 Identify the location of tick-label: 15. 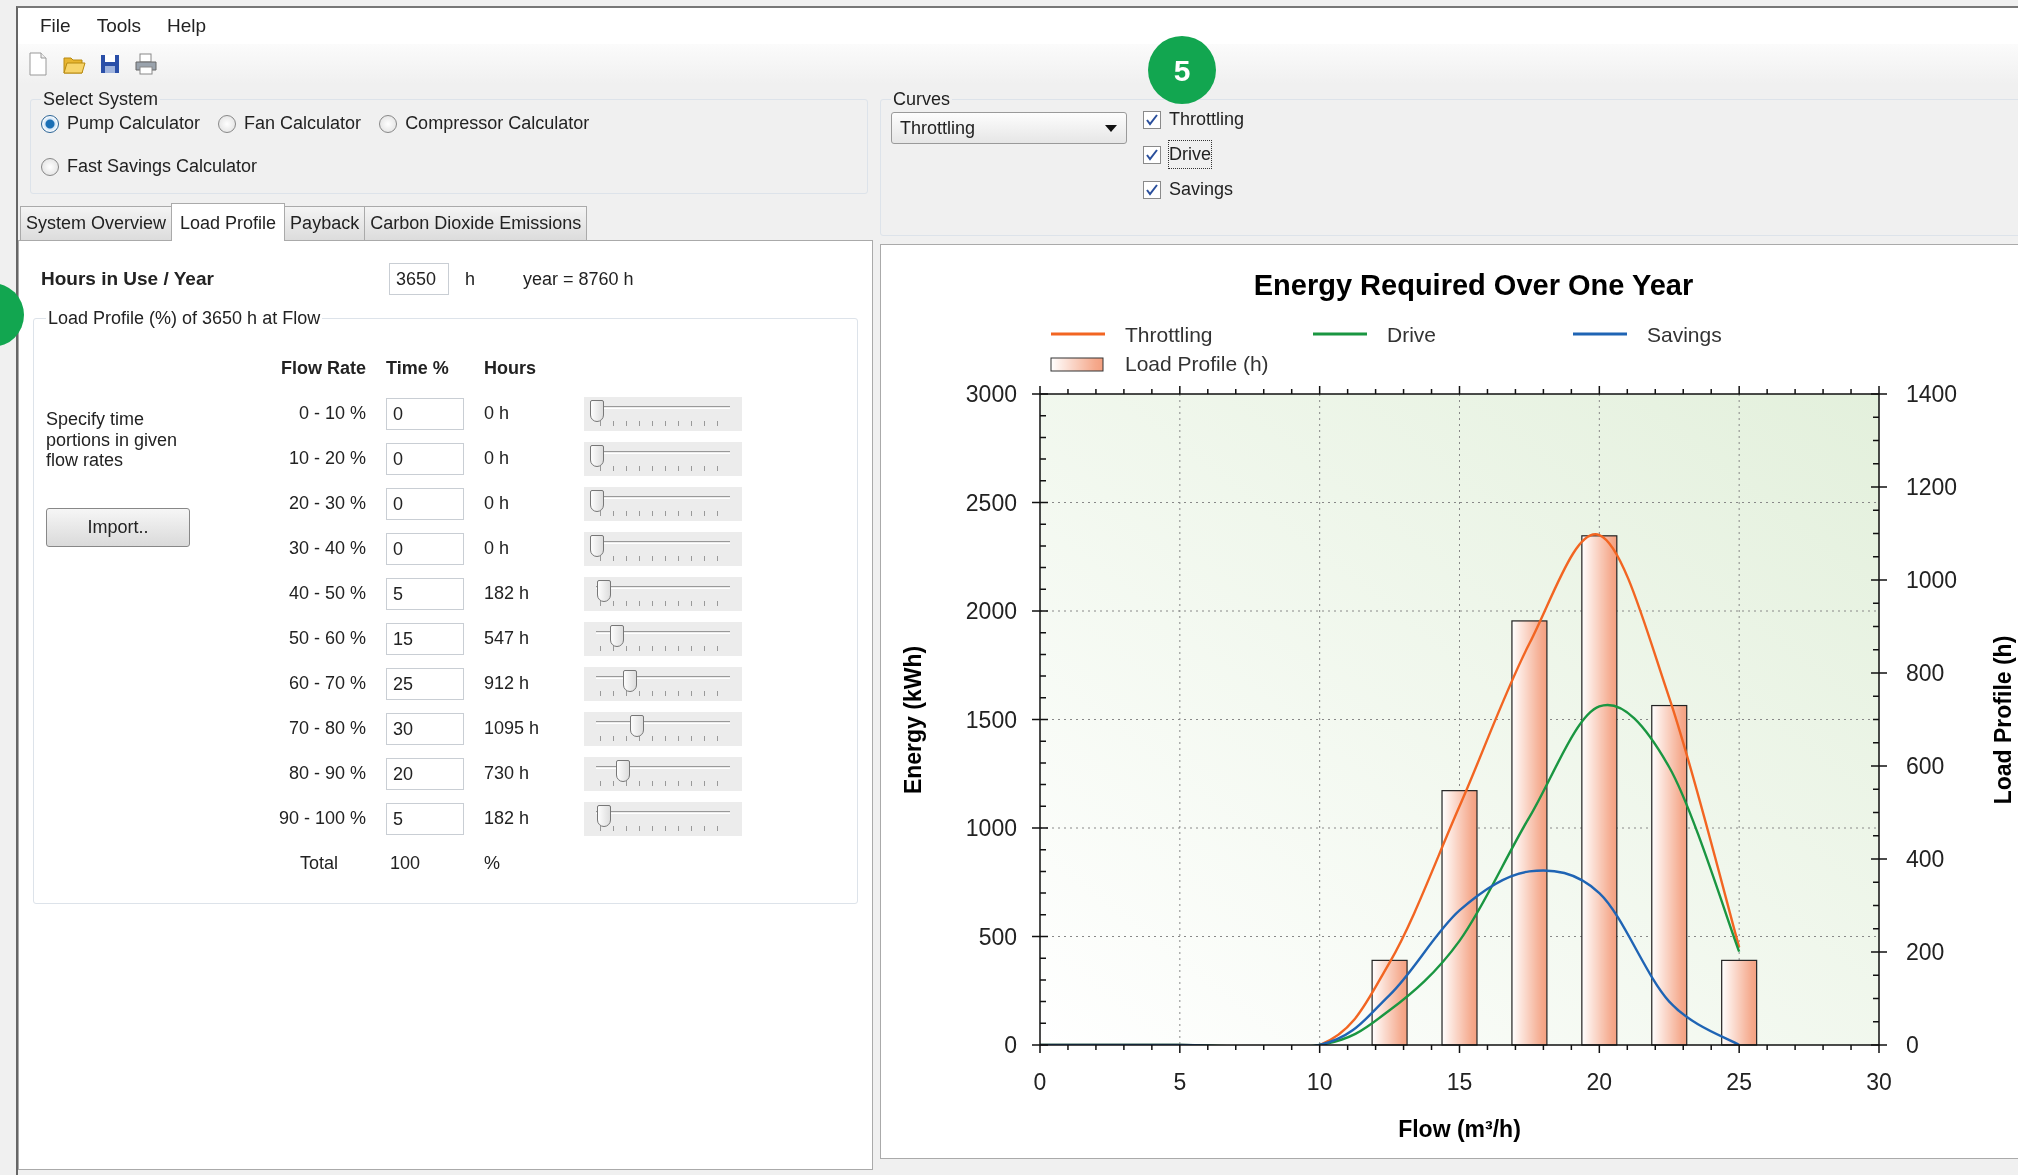
(1459, 1082).